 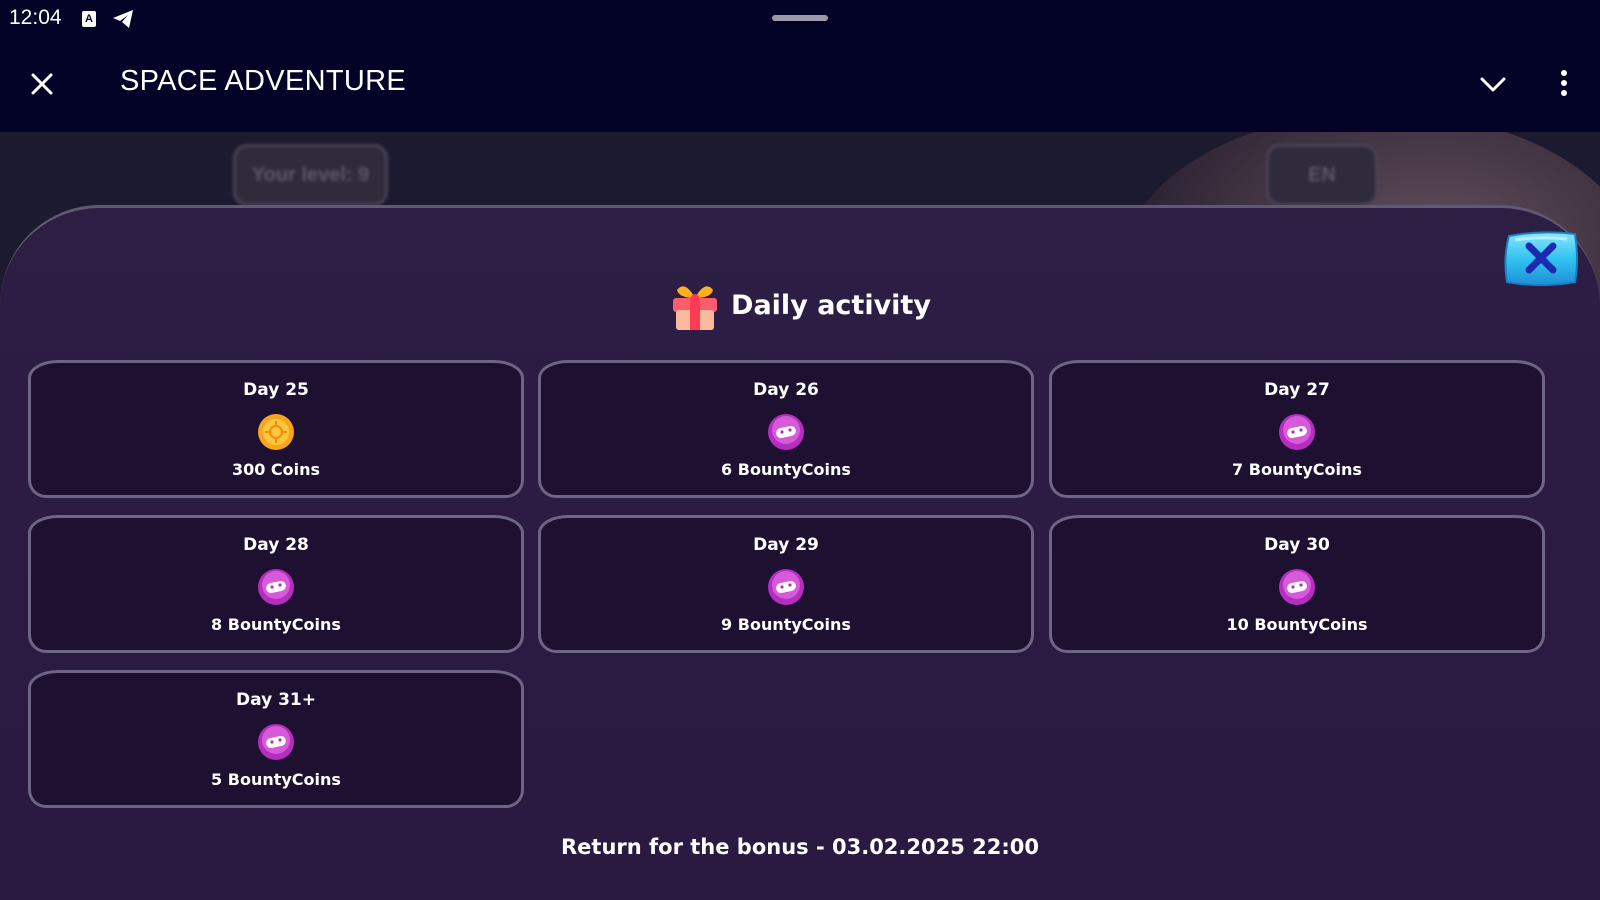 I want to click on reward-label: 9 BountyCoins, so click(x=786, y=624).